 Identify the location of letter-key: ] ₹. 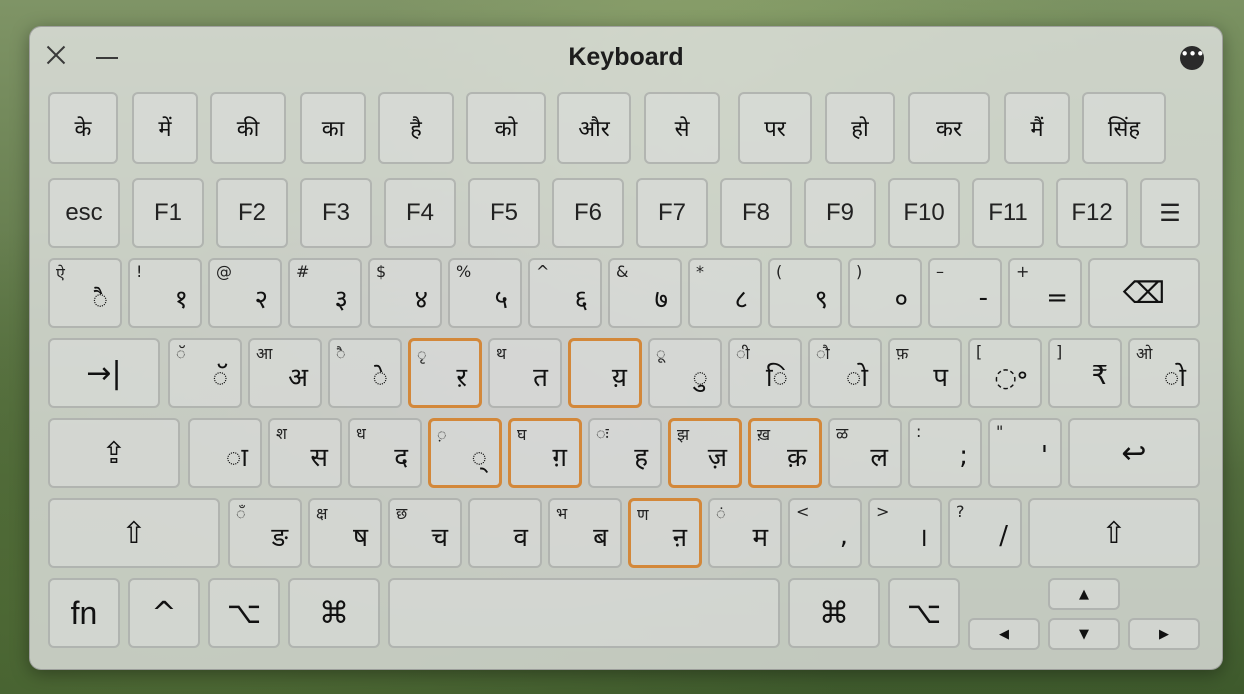
(1085, 373).